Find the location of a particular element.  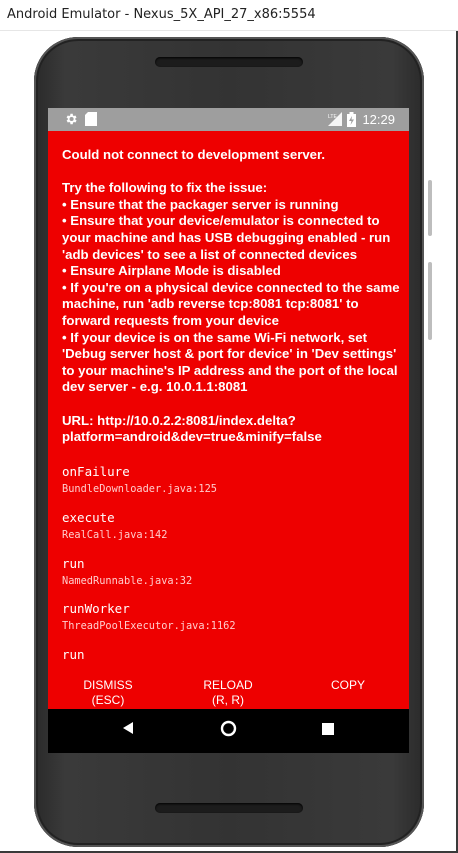

sd-card-icon is located at coordinates (91, 121).